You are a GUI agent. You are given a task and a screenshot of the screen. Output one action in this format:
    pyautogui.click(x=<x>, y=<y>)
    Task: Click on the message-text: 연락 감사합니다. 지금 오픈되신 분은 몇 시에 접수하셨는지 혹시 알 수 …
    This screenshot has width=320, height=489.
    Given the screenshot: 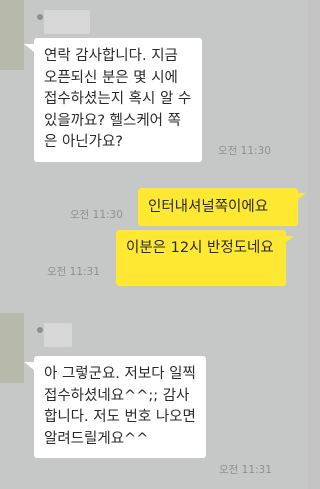 What is the action you would take?
    pyautogui.click(x=118, y=99)
    